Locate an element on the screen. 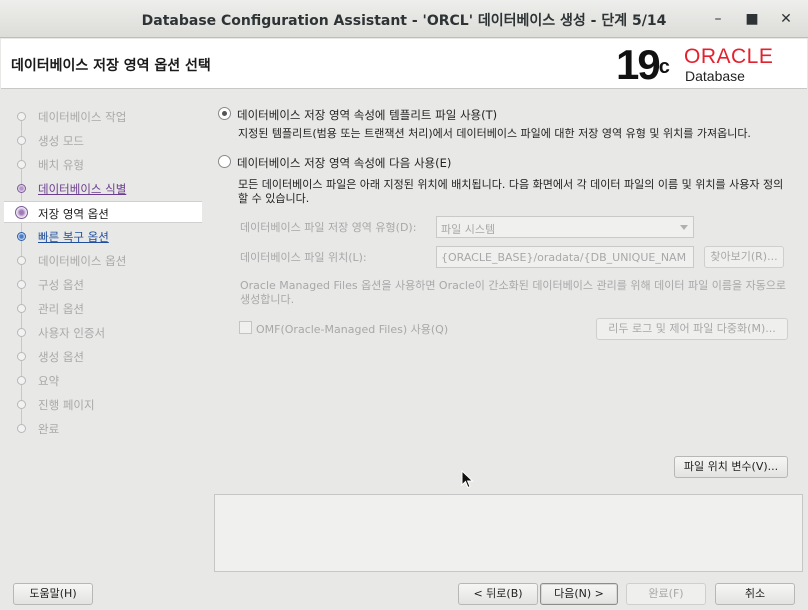 This screenshot has height=610, width=808. oracle-brand-logo: ORACLE is located at coordinates (729, 56).